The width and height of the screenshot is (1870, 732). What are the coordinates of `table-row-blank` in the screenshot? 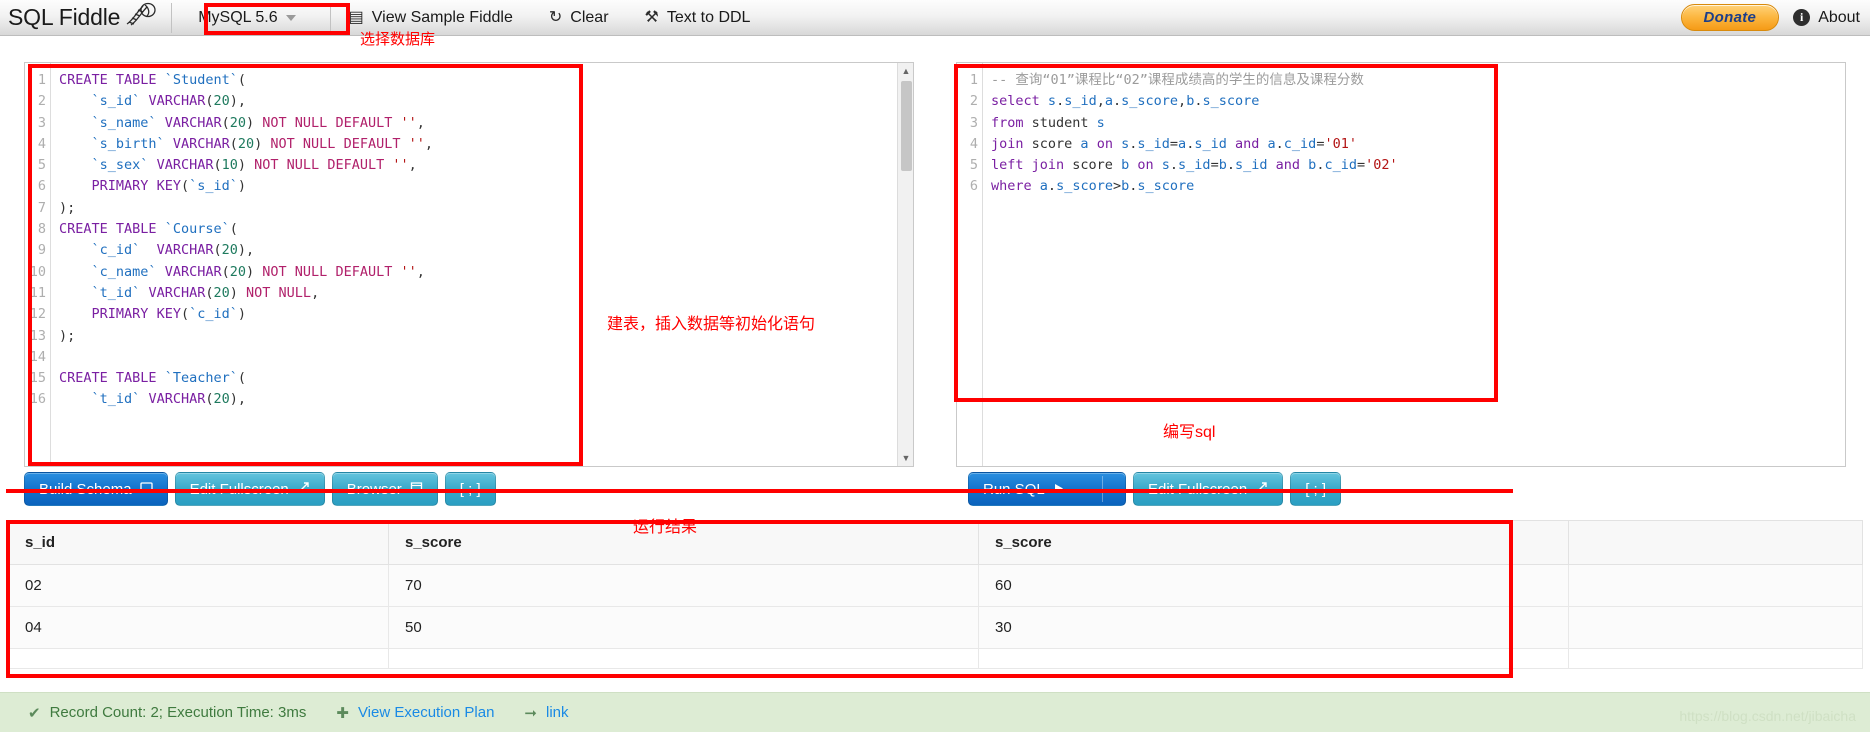 It's located at (935, 658).